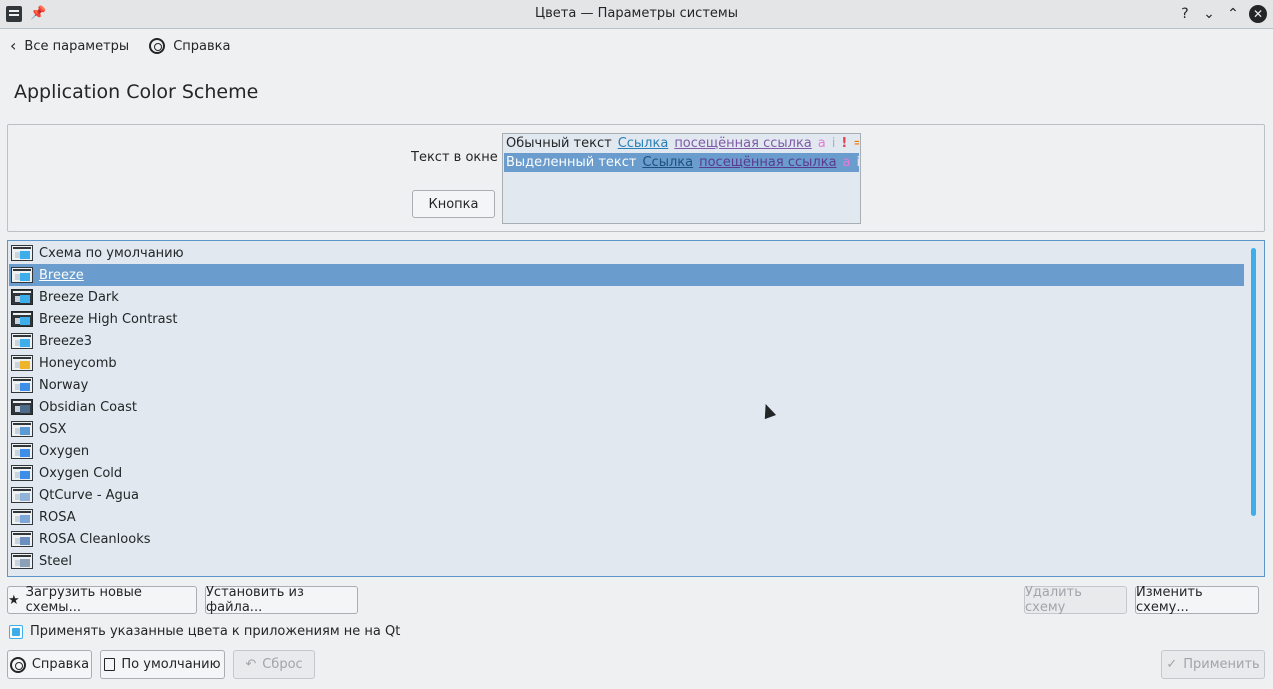 This screenshot has height=689, width=1273. Describe the element at coordinates (57, 517) in the screenshot. I see `scheme-label: ROSA` at that location.